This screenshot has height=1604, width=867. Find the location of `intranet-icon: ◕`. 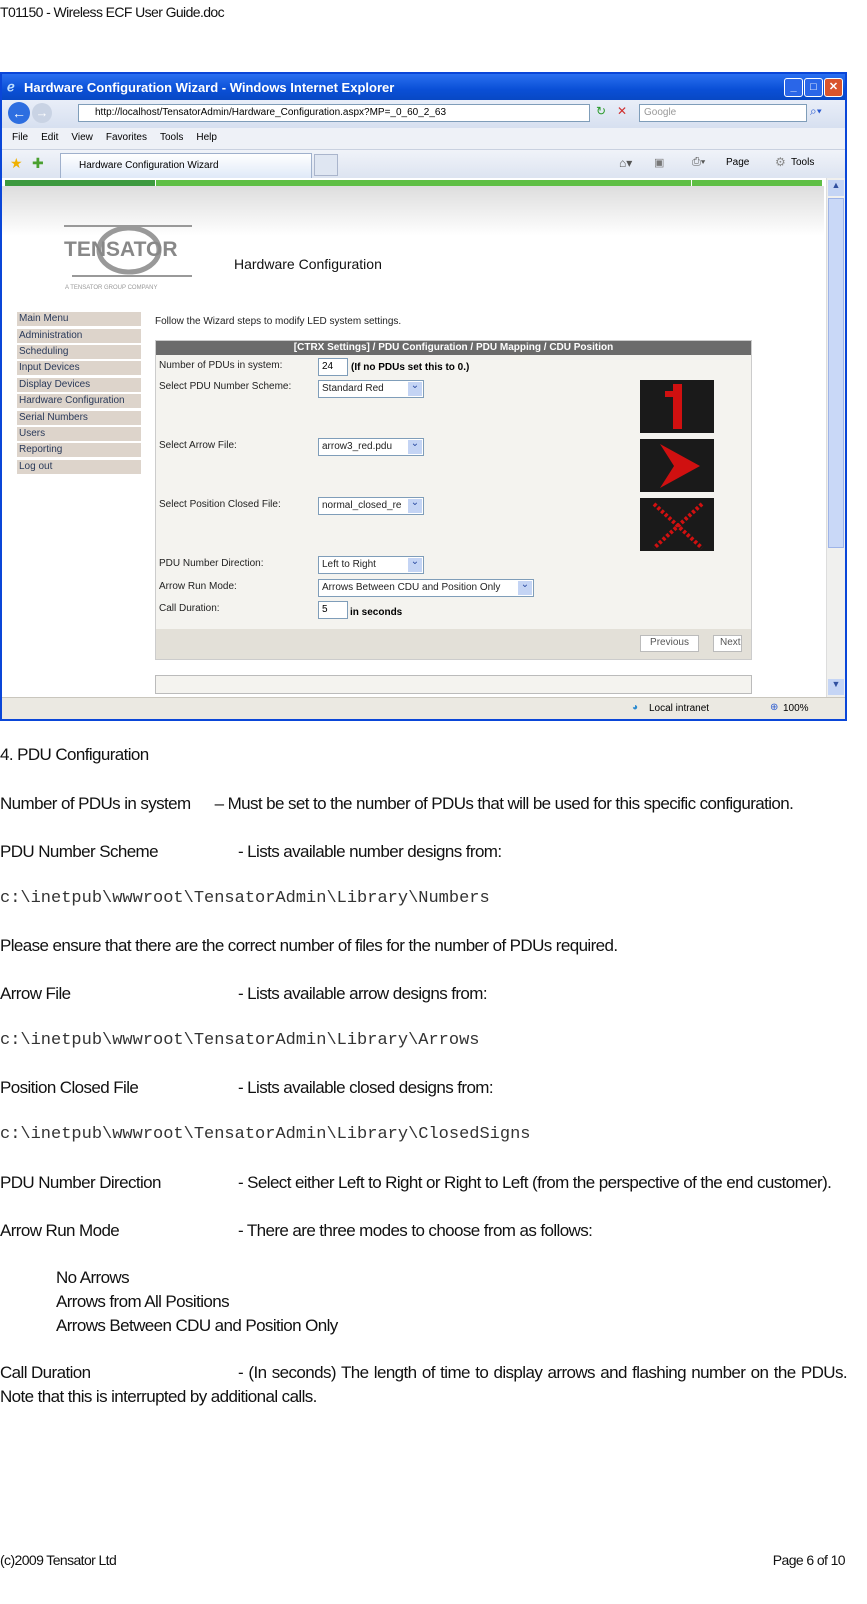

intranet-icon: ◕ is located at coordinates (635, 707).